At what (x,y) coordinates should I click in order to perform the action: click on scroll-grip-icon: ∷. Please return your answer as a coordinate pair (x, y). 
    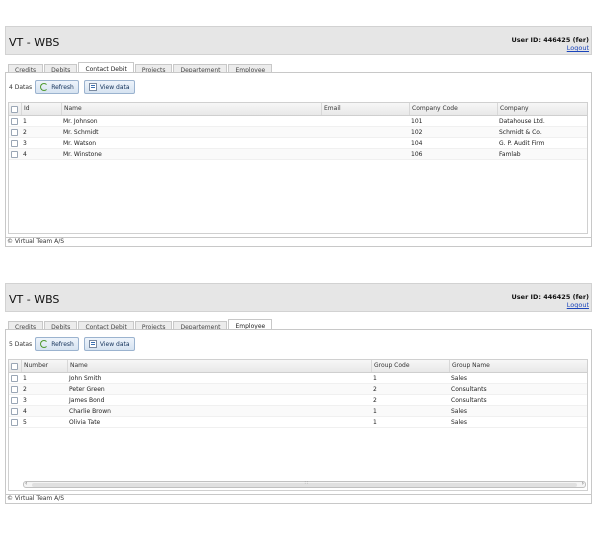
    Looking at the image, I should click on (306, 483).